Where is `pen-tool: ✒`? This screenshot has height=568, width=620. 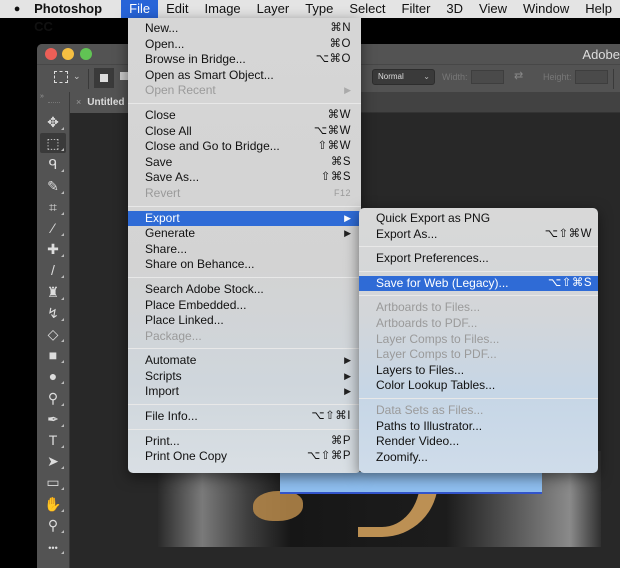 pen-tool: ✒ is located at coordinates (53, 419).